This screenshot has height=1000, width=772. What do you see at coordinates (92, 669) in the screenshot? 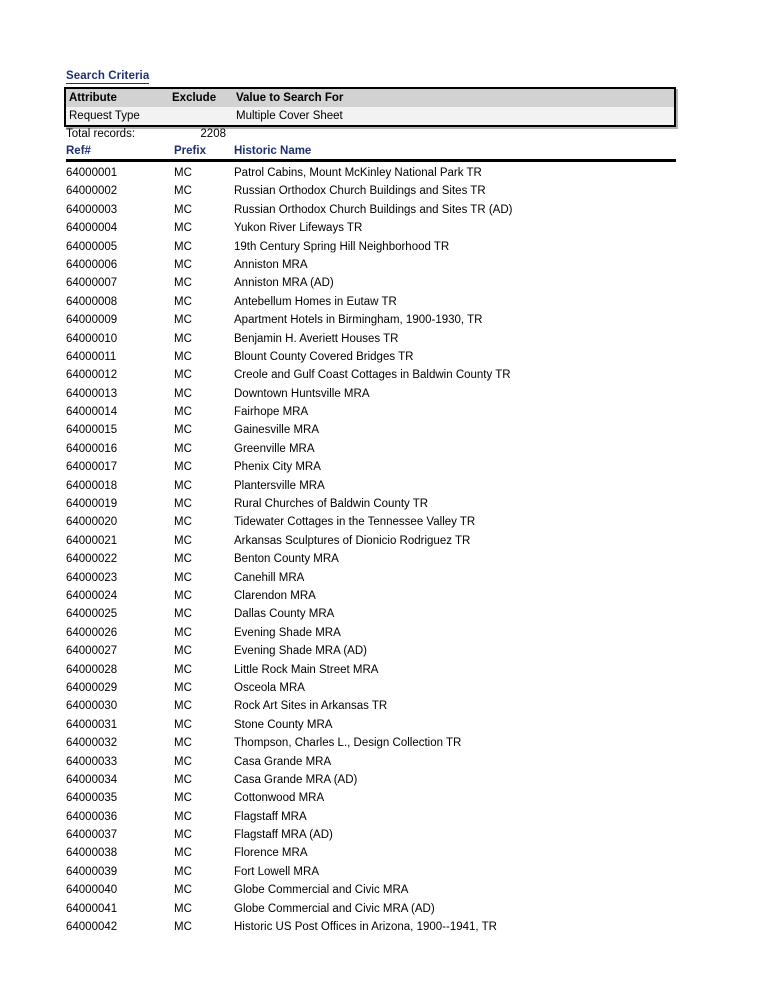
I see `cell-ref: 64000028` at bounding box center [92, 669].